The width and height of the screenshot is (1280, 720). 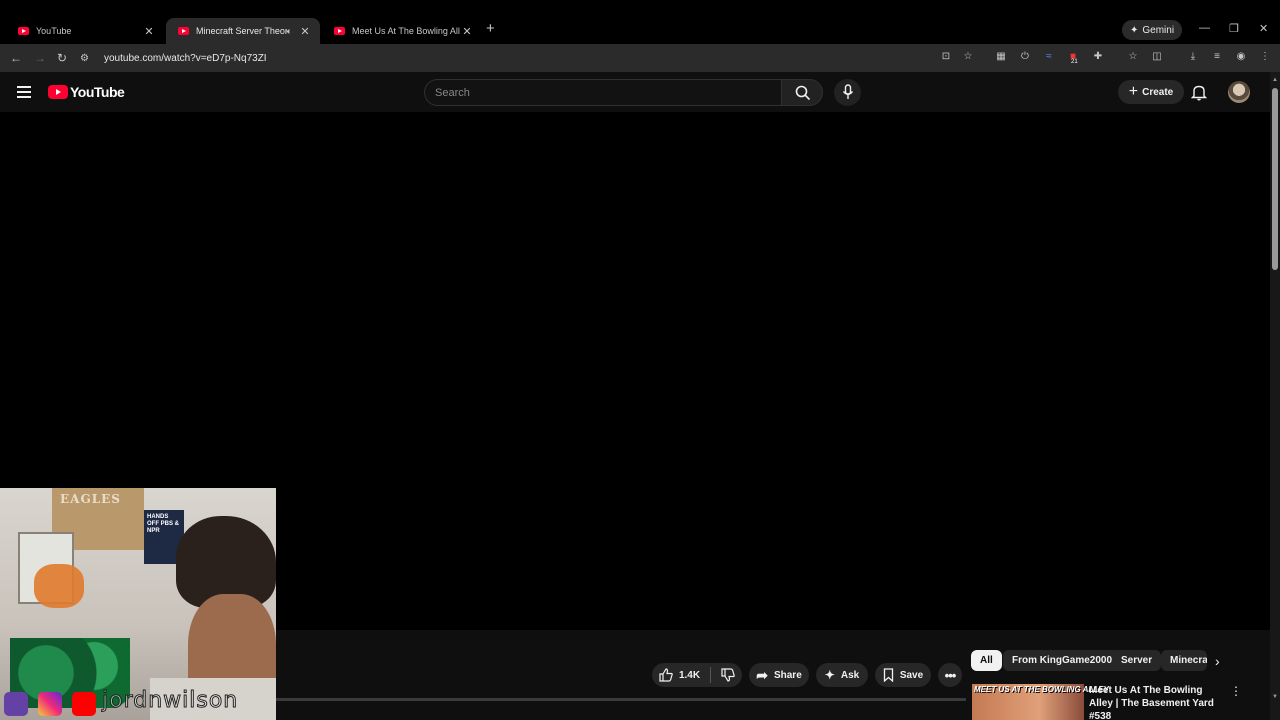 I want to click on share-button: ➦ Share, so click(x=779, y=675).